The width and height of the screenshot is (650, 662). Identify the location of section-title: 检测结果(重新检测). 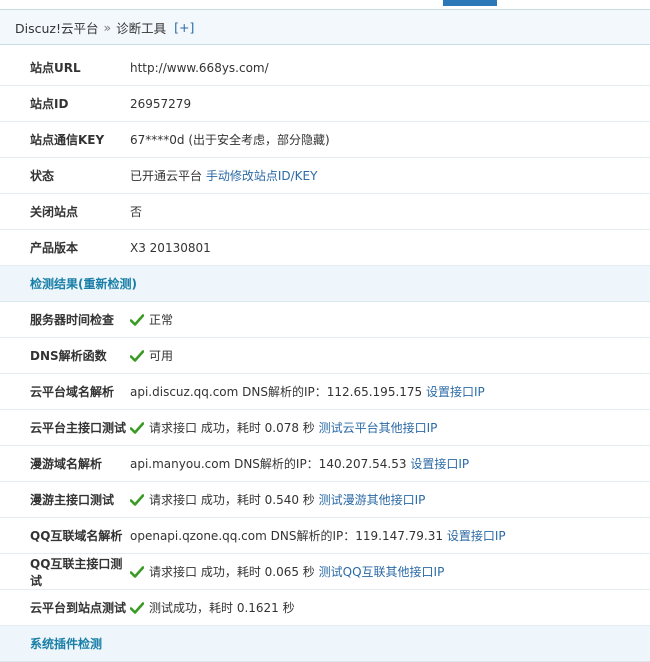
(325, 283).